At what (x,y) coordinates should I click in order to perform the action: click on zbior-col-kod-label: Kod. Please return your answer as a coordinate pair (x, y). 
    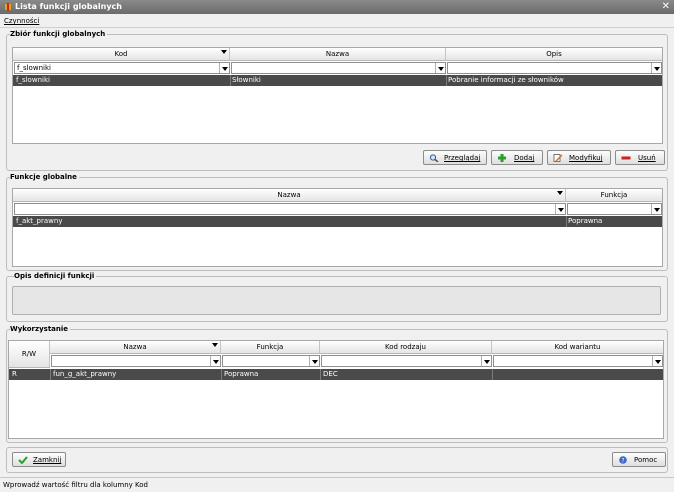
    Looking at the image, I should click on (121, 54).